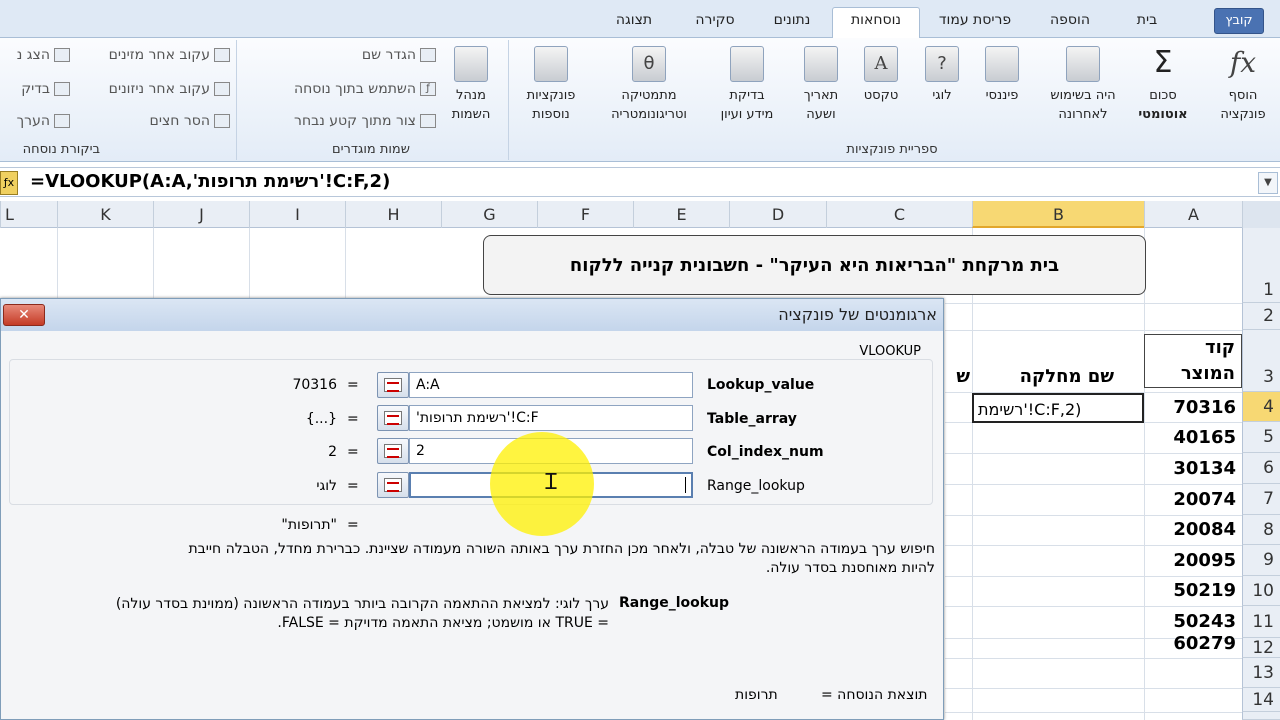 This screenshot has width=1280, height=720. What do you see at coordinates (1083, 95) in the screenshot?
I see `recently-used-label: היה בשימוש` at bounding box center [1083, 95].